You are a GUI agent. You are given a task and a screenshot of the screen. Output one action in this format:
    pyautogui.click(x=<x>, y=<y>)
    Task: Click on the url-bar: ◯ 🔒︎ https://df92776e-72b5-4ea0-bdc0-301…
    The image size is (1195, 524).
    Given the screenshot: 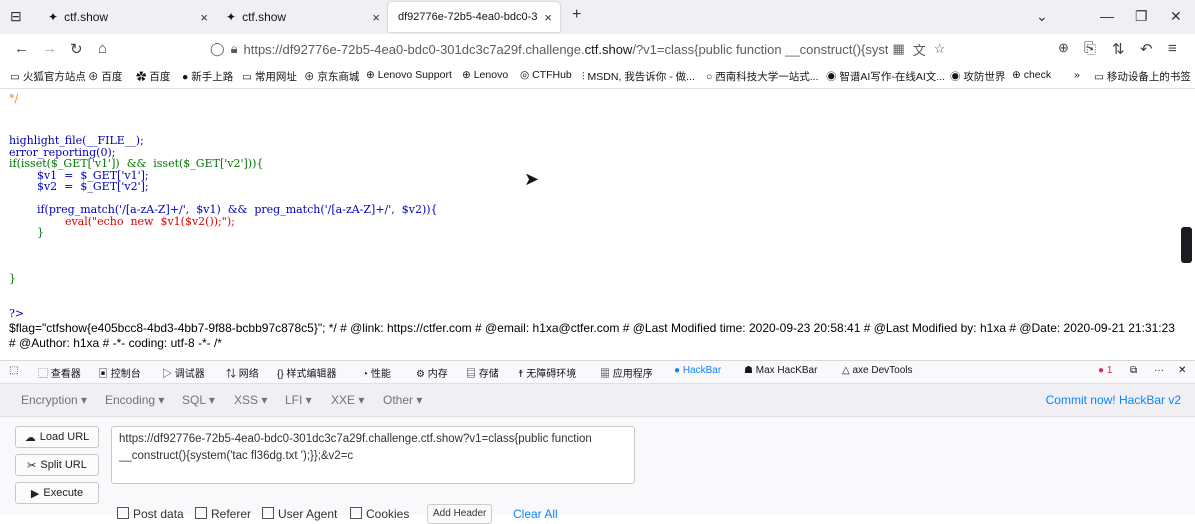 What is the action you would take?
    pyautogui.click(x=580, y=49)
    